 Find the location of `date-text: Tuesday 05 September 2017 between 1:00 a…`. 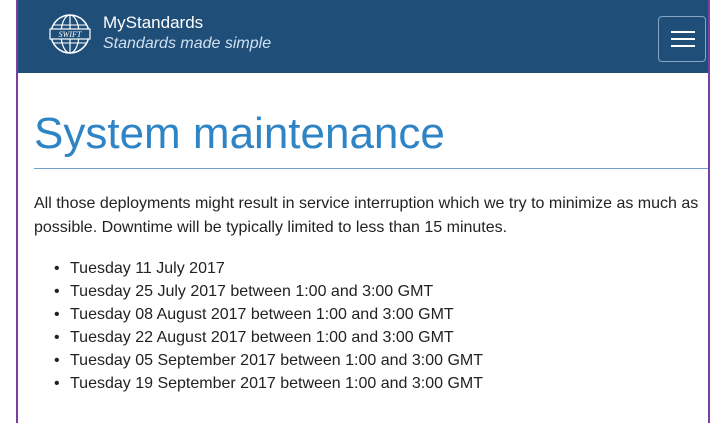

date-text: Tuesday 05 September 2017 between 1:00 a… is located at coordinates (277, 360).